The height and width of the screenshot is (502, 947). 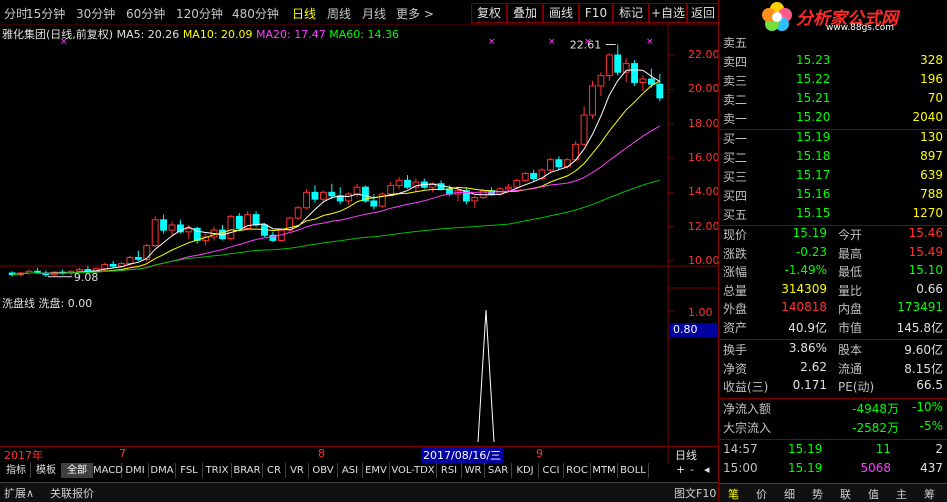 What do you see at coordinates (77, 470) in the screenshot?
I see `indicator-tab-全部: 全部` at bounding box center [77, 470].